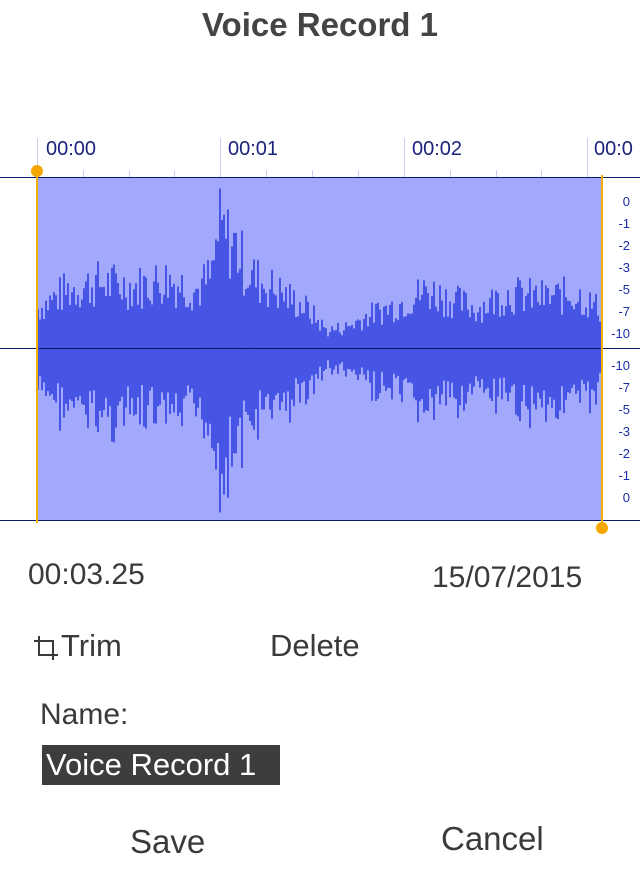 This screenshot has width=640, height=882. Describe the element at coordinates (71, 149) in the screenshot. I see `timeline-tick-label: 00:00` at that location.